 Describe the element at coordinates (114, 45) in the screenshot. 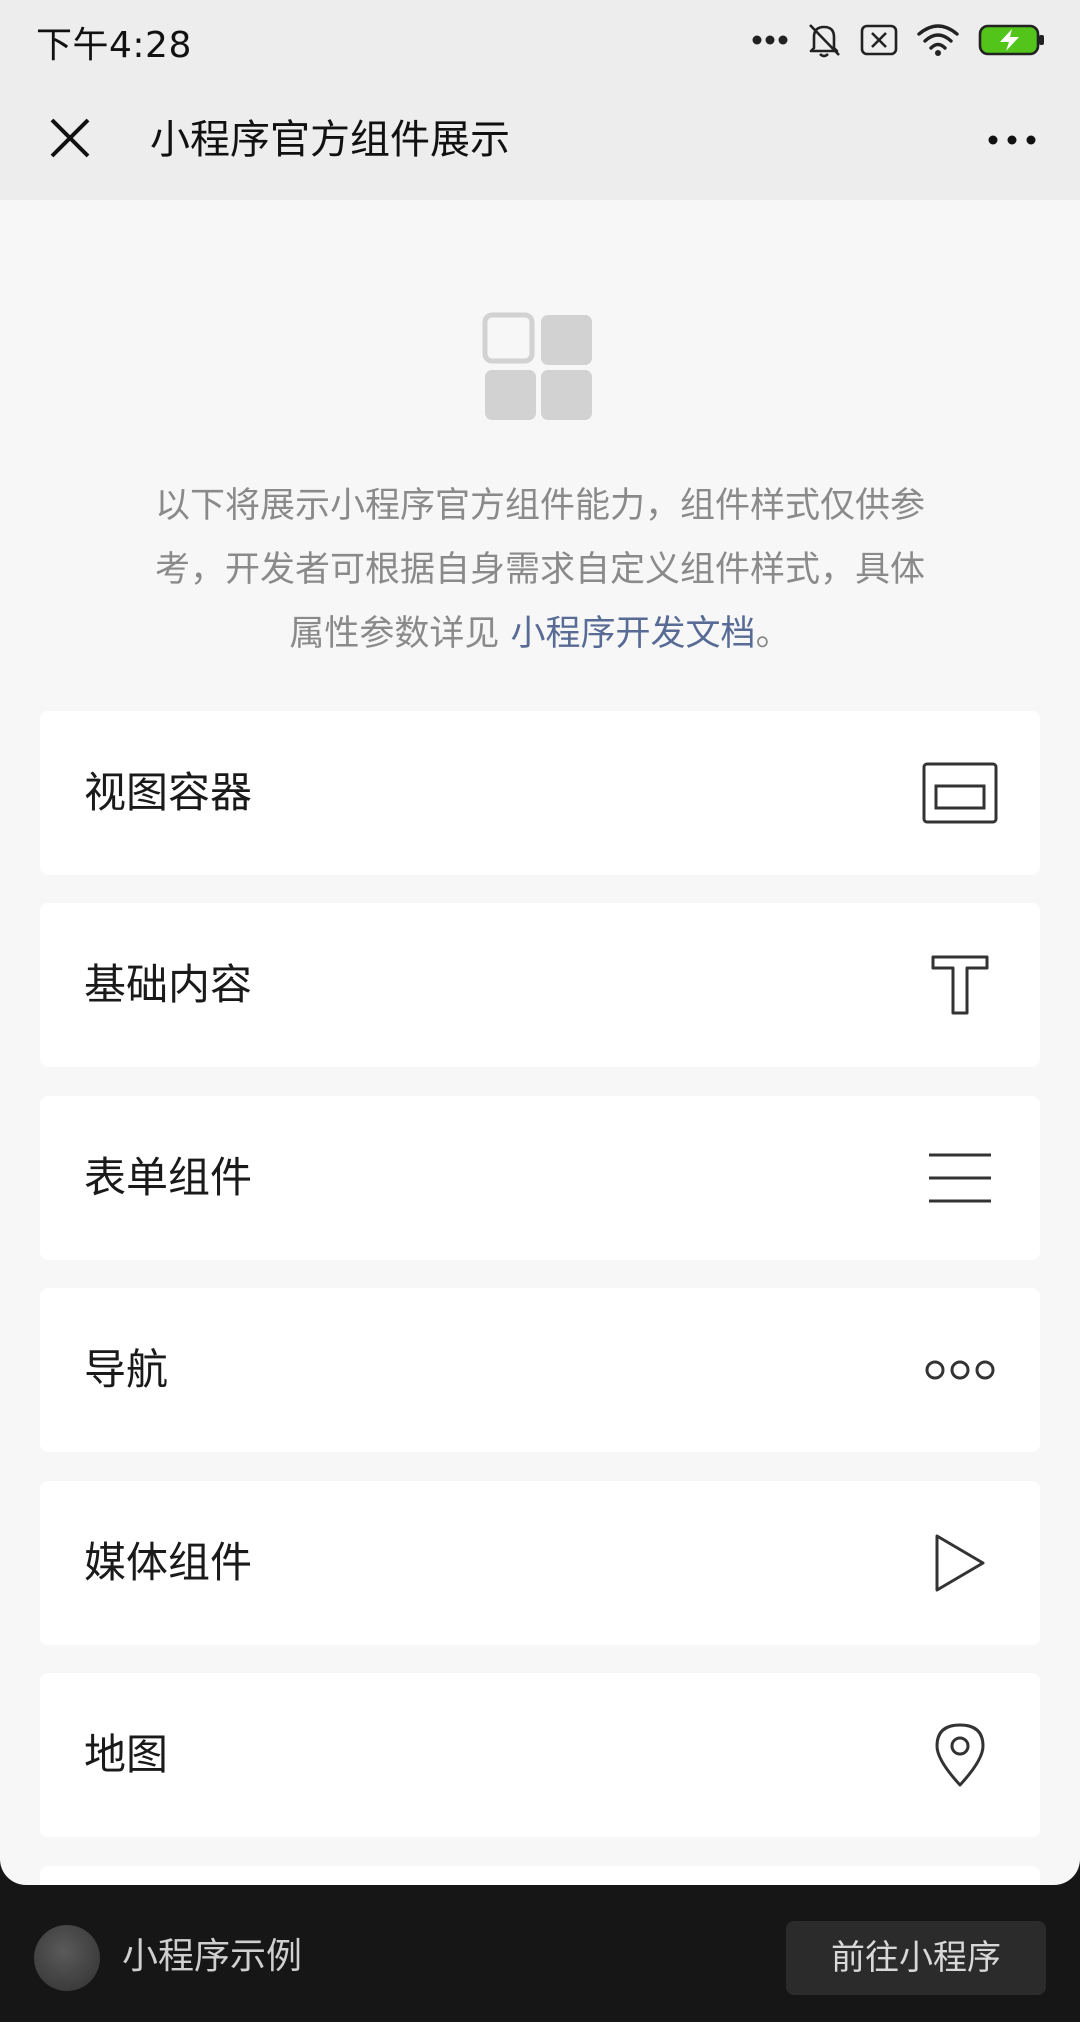

I see `status-time: 下午4:28` at that location.